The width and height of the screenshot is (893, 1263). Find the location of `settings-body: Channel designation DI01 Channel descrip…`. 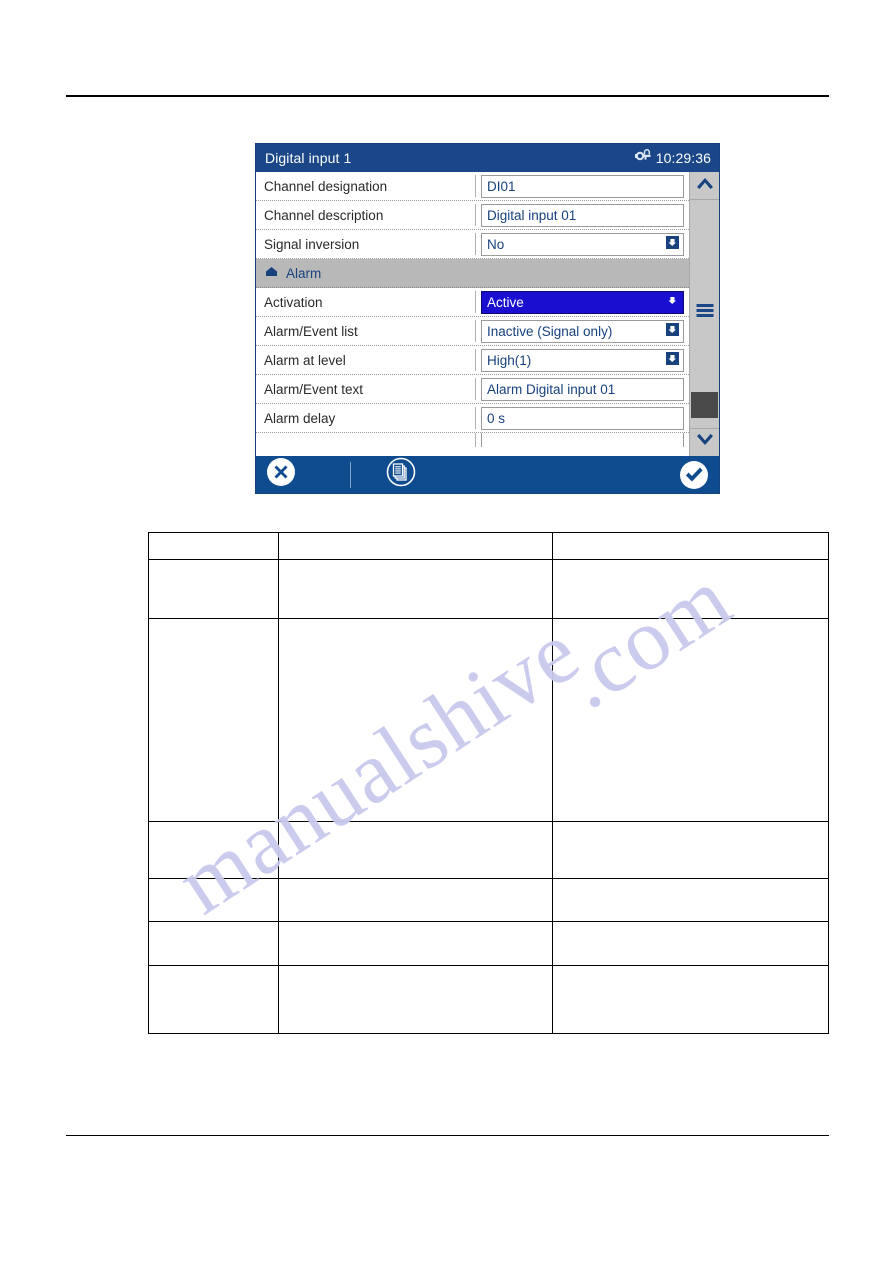

settings-body: Channel designation DI01 Channel descrip… is located at coordinates (487, 314).